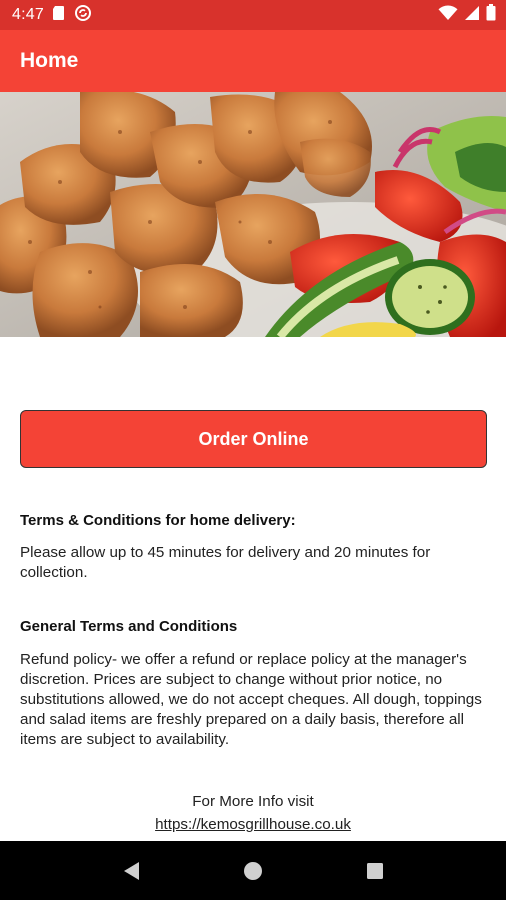 This screenshot has width=506, height=900. I want to click on home-icon, so click(253, 870).